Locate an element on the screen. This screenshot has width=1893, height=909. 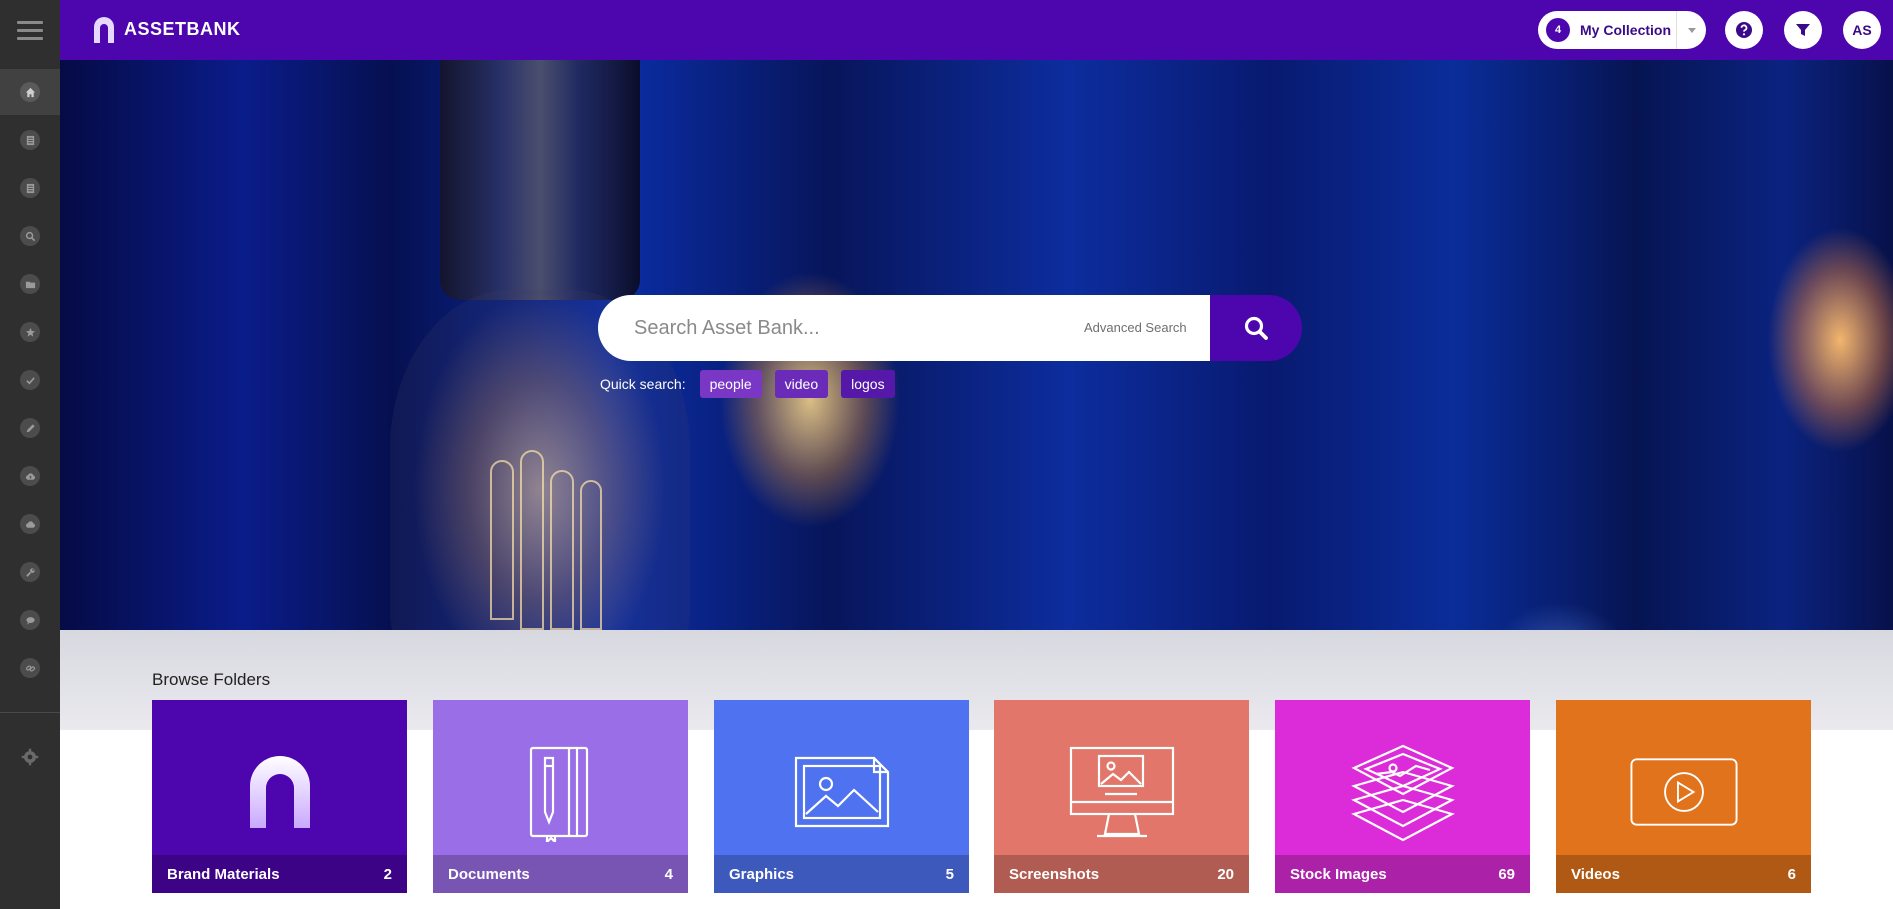
link-icon is located at coordinates (30, 668).